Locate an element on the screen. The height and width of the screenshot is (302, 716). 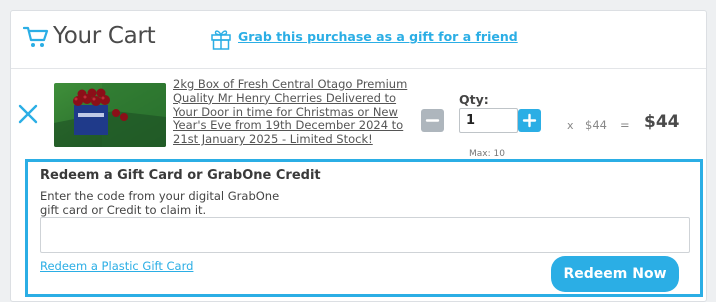
page-title: Your Cart is located at coordinates (104, 36).